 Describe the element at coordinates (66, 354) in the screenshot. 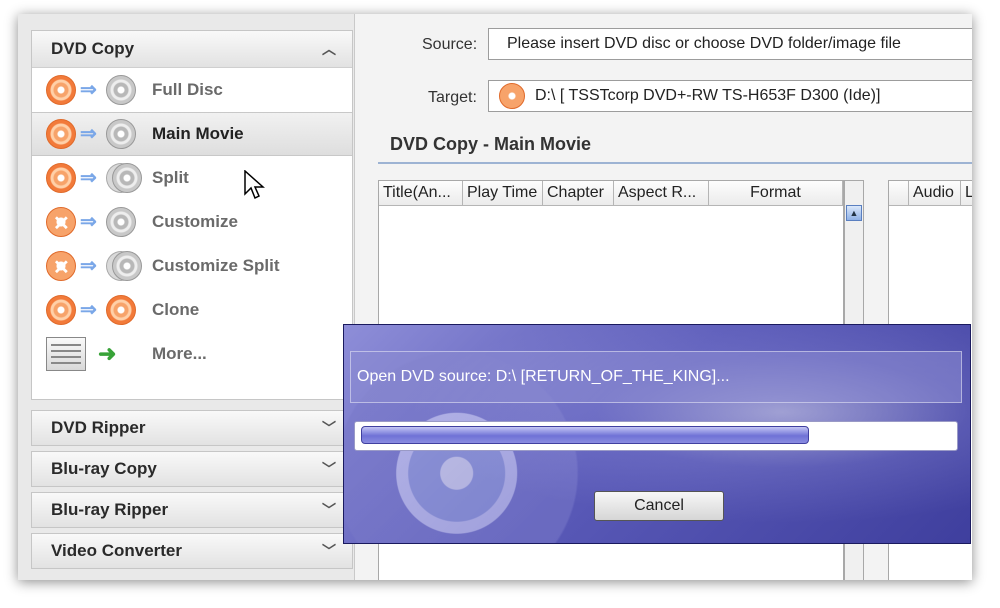

I see `list-icon` at that location.